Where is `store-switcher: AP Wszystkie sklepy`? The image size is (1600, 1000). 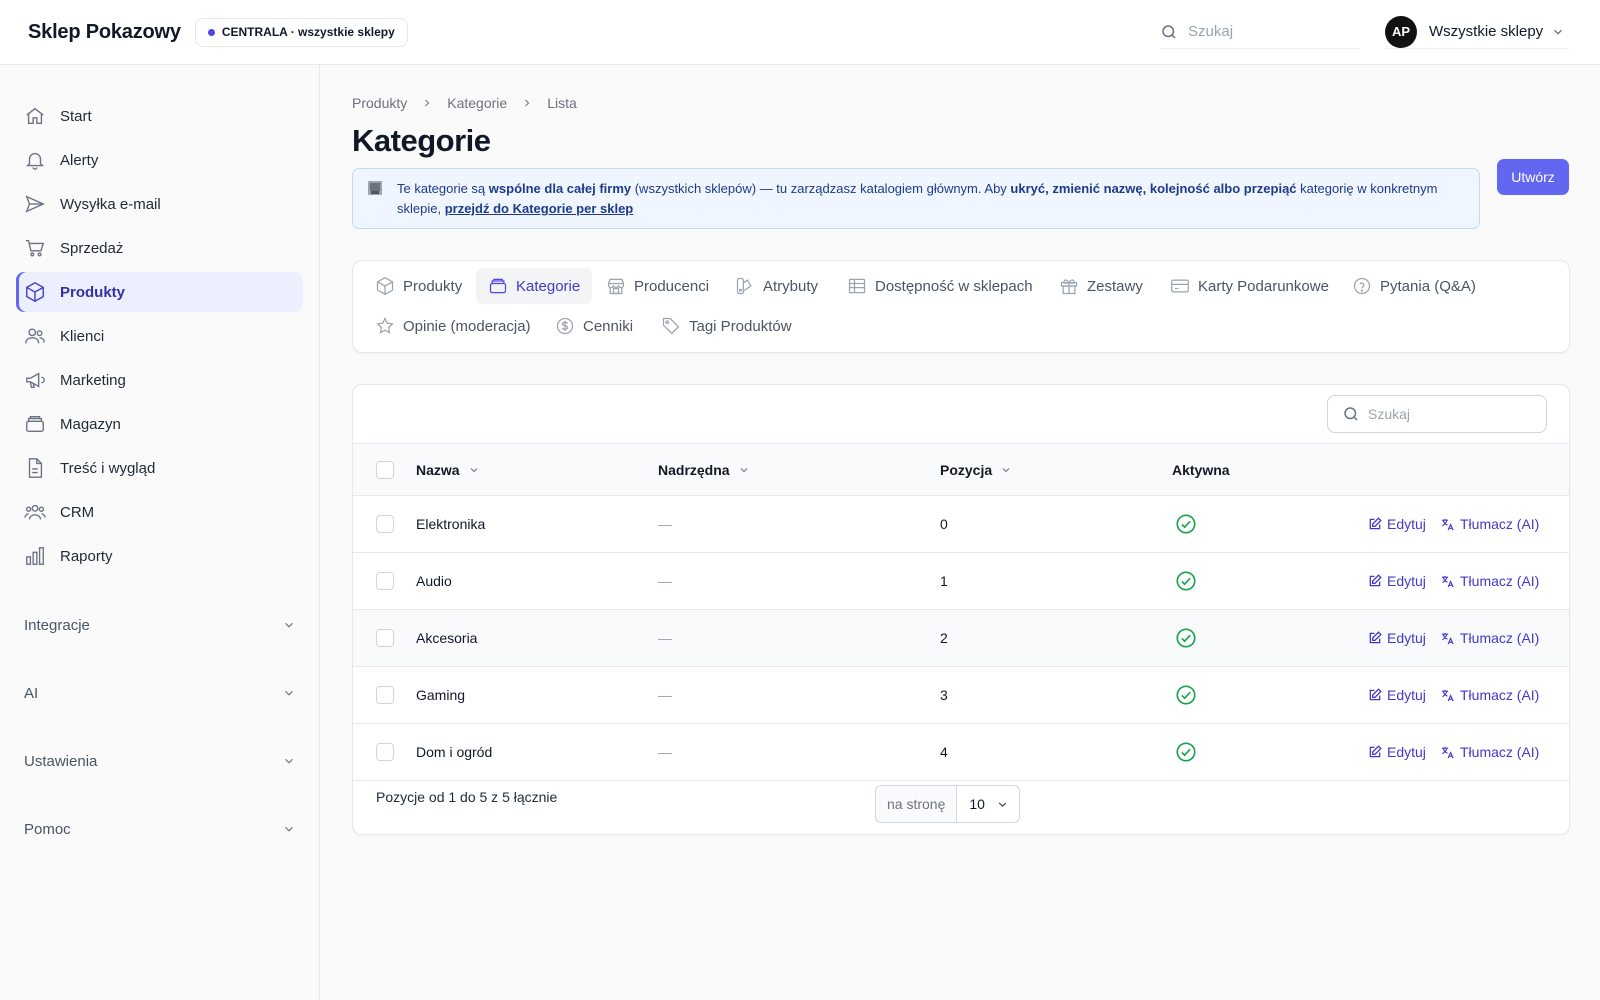
store-switcher: AP Wszystkie sklepy is located at coordinates (1477, 32).